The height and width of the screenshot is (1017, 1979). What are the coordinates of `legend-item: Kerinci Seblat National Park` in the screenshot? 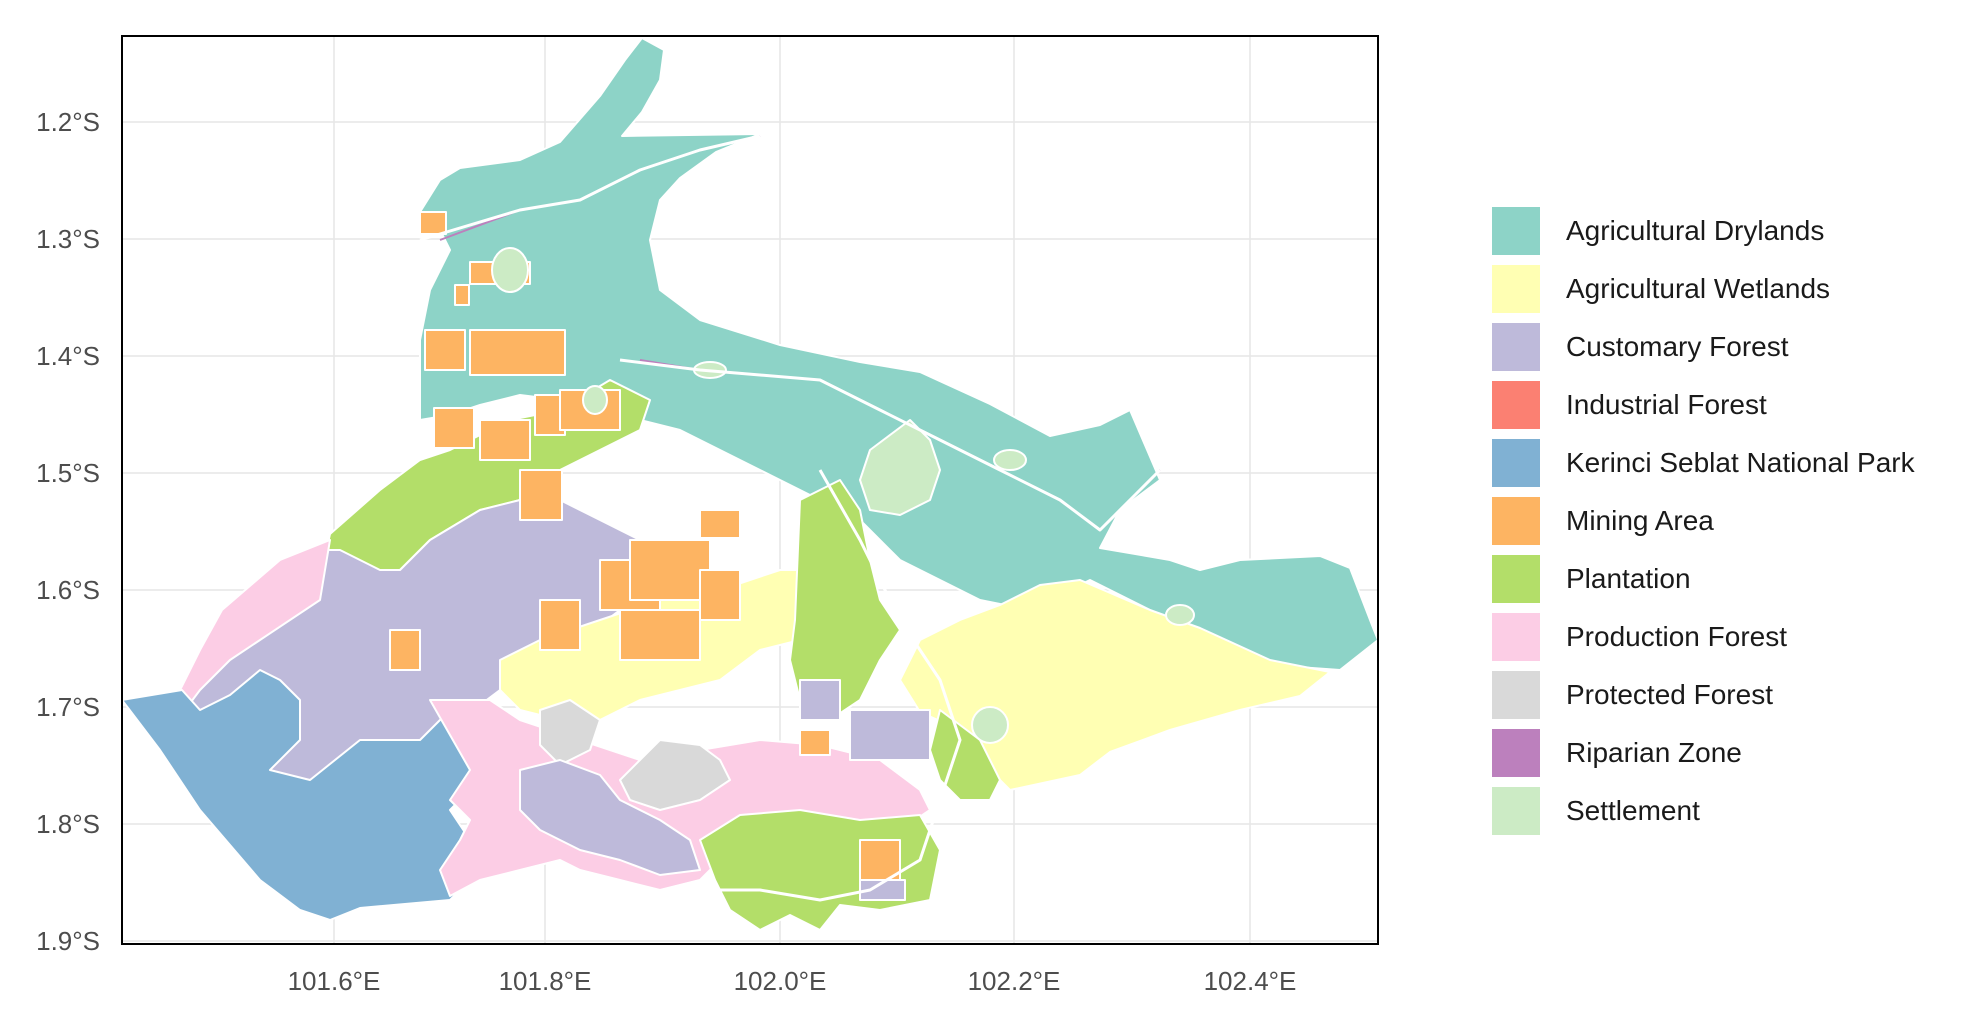 It's located at (1703, 463).